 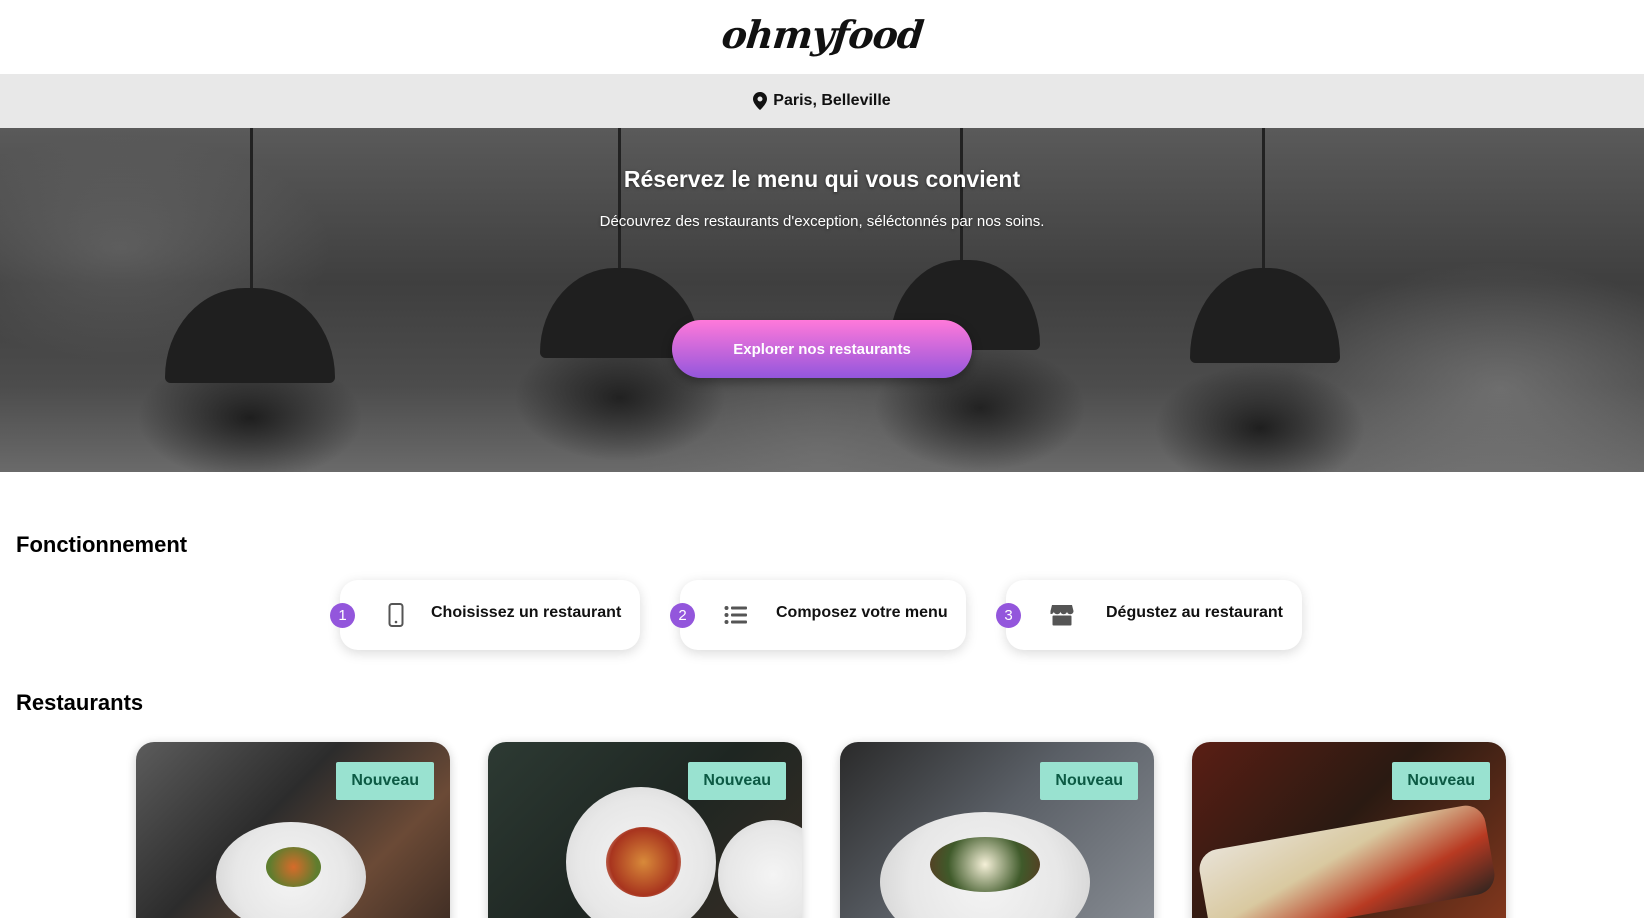 I want to click on smartphone-icon, so click(x=396, y=615).